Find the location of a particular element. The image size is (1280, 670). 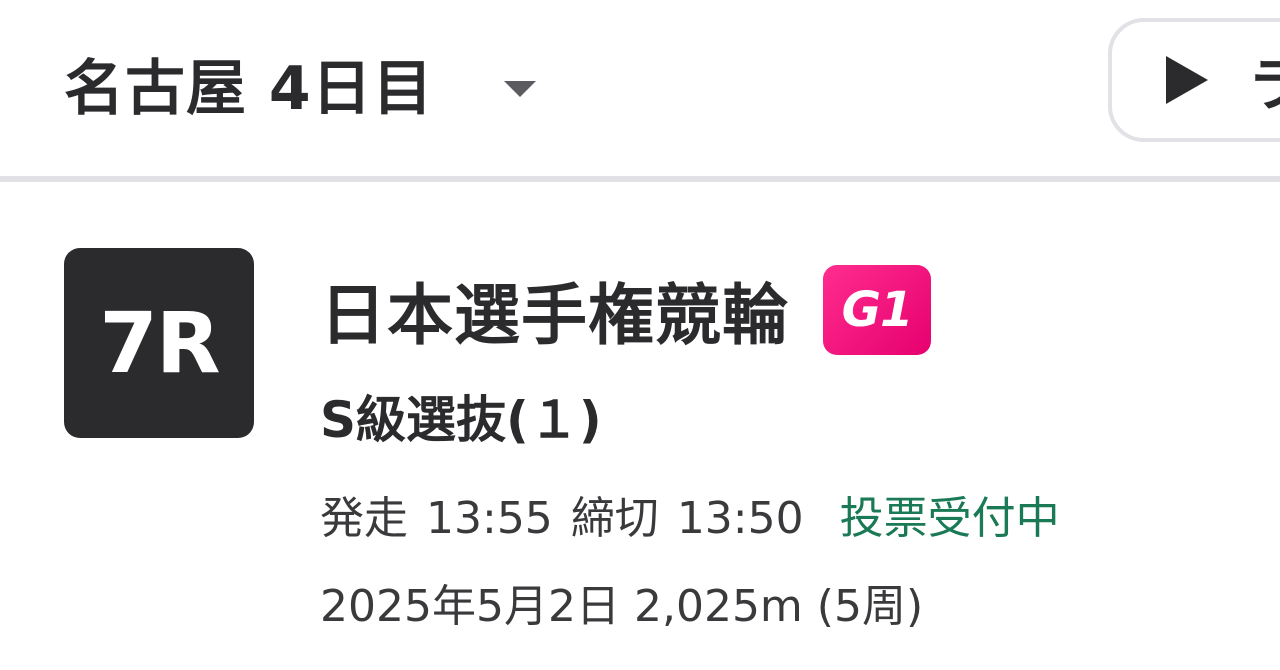

grade-badge: G1 is located at coordinates (877, 310).